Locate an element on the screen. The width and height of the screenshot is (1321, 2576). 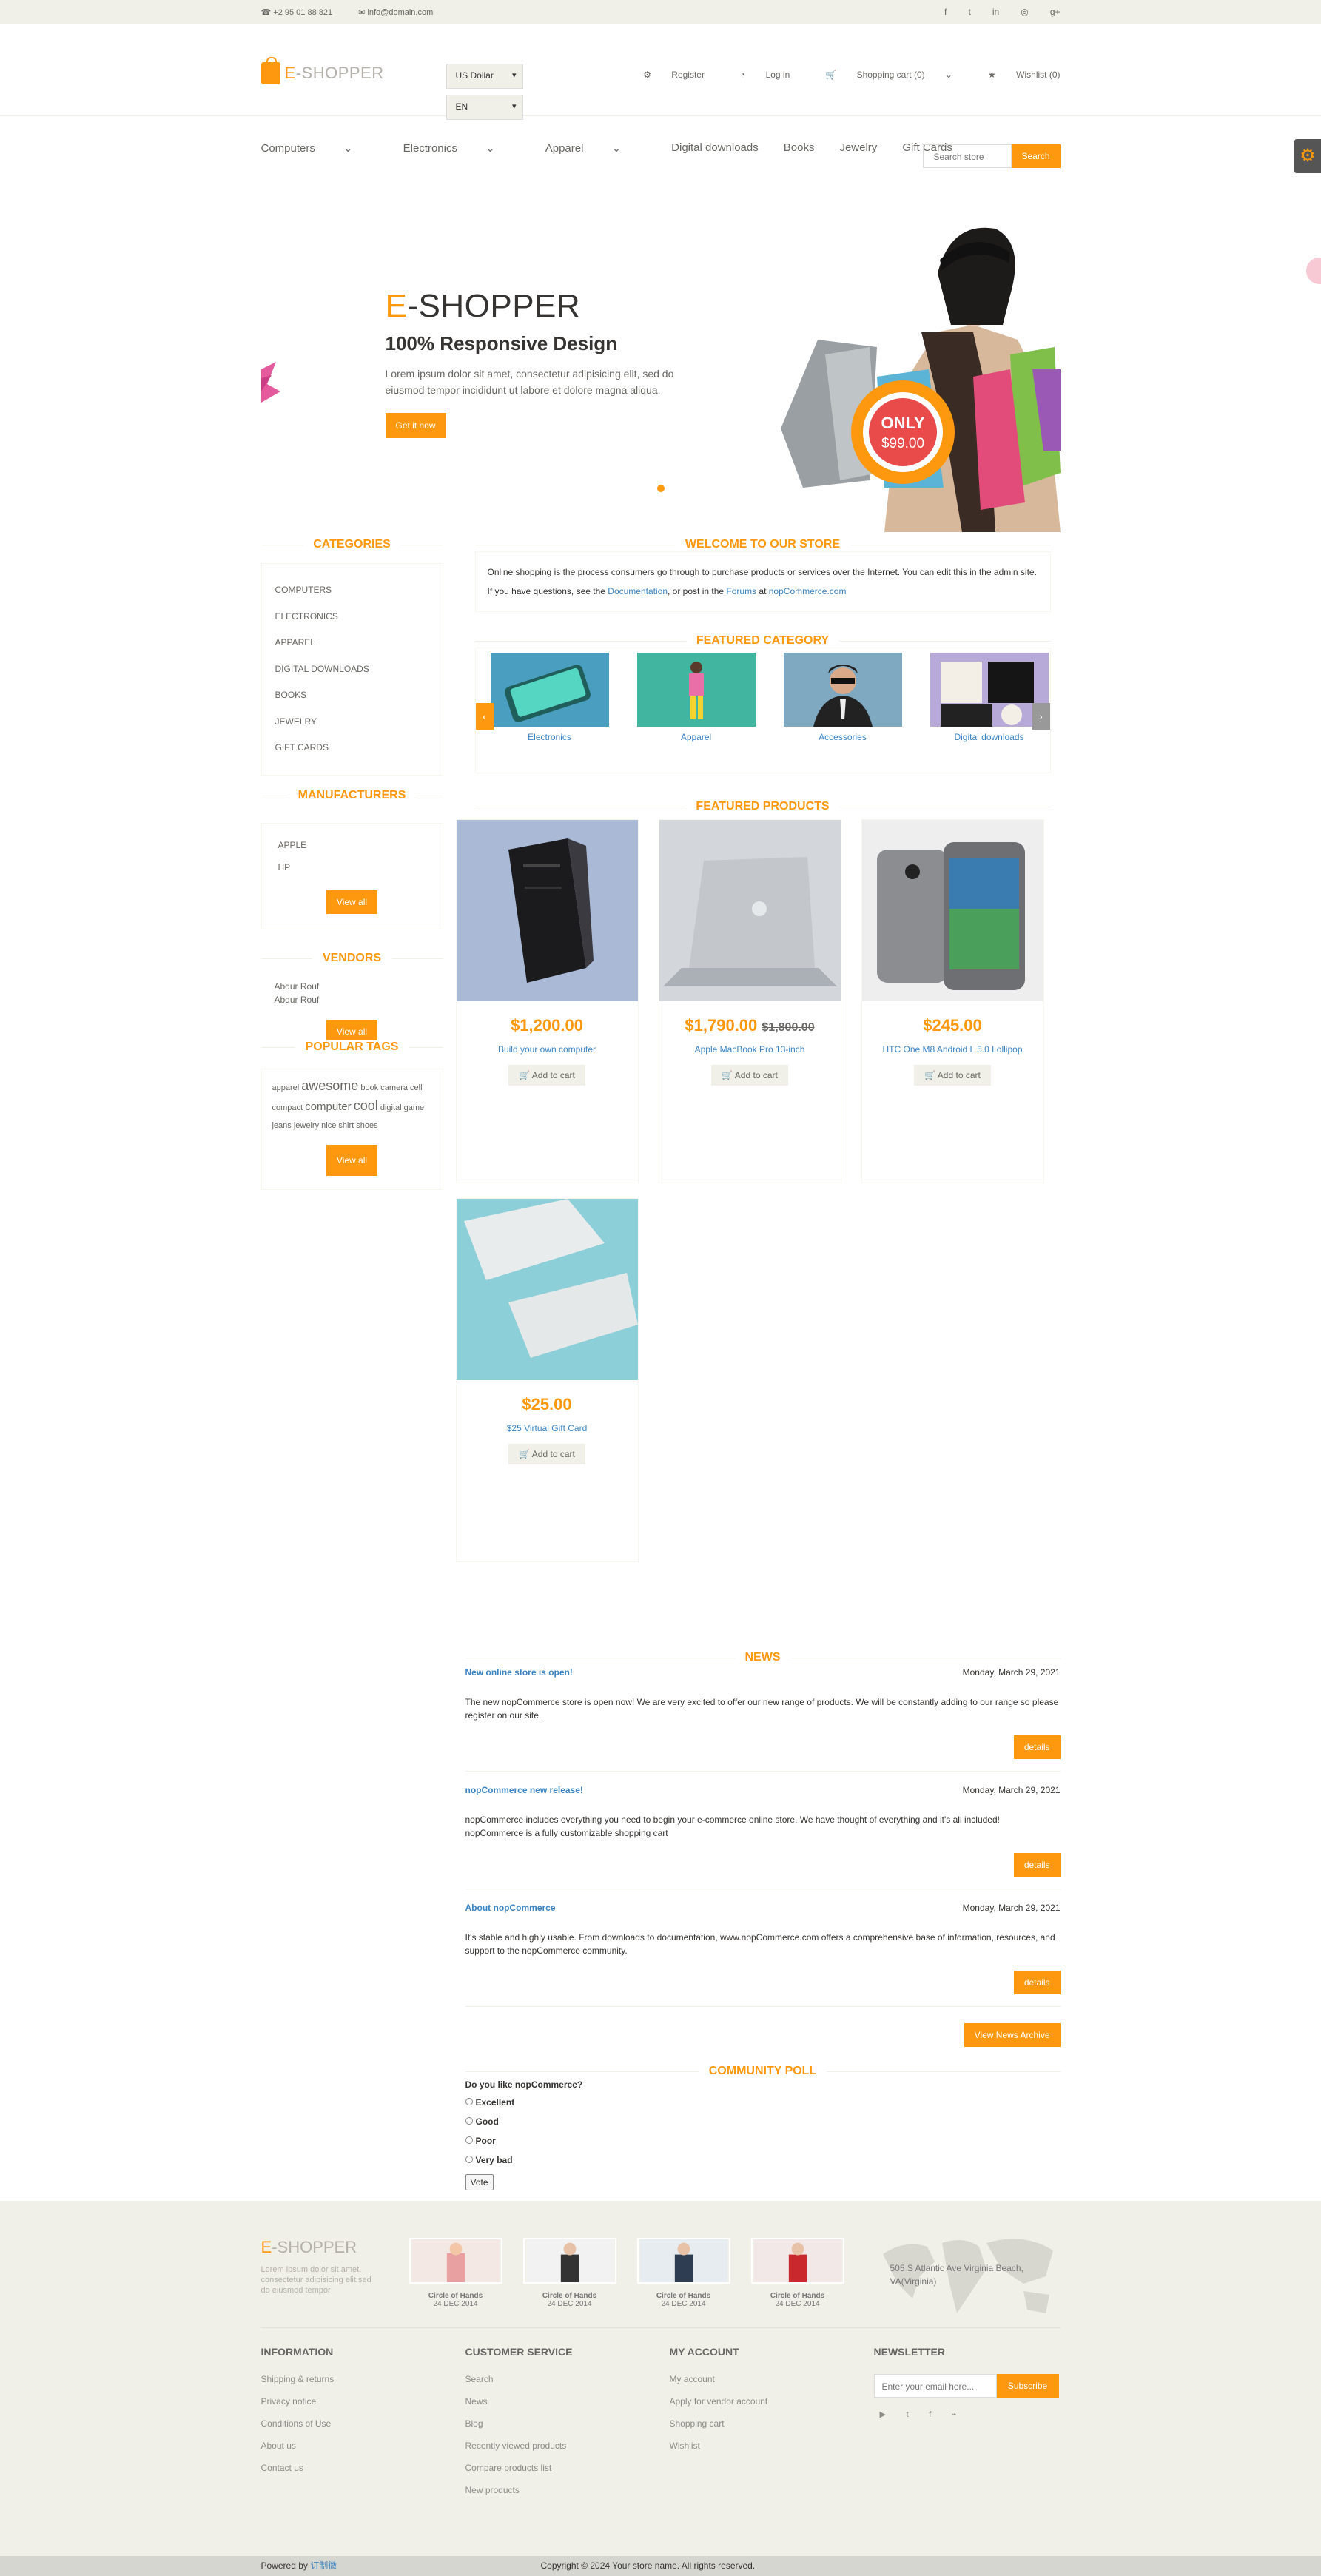
login-link: ◔ Log in is located at coordinates (756, 75).